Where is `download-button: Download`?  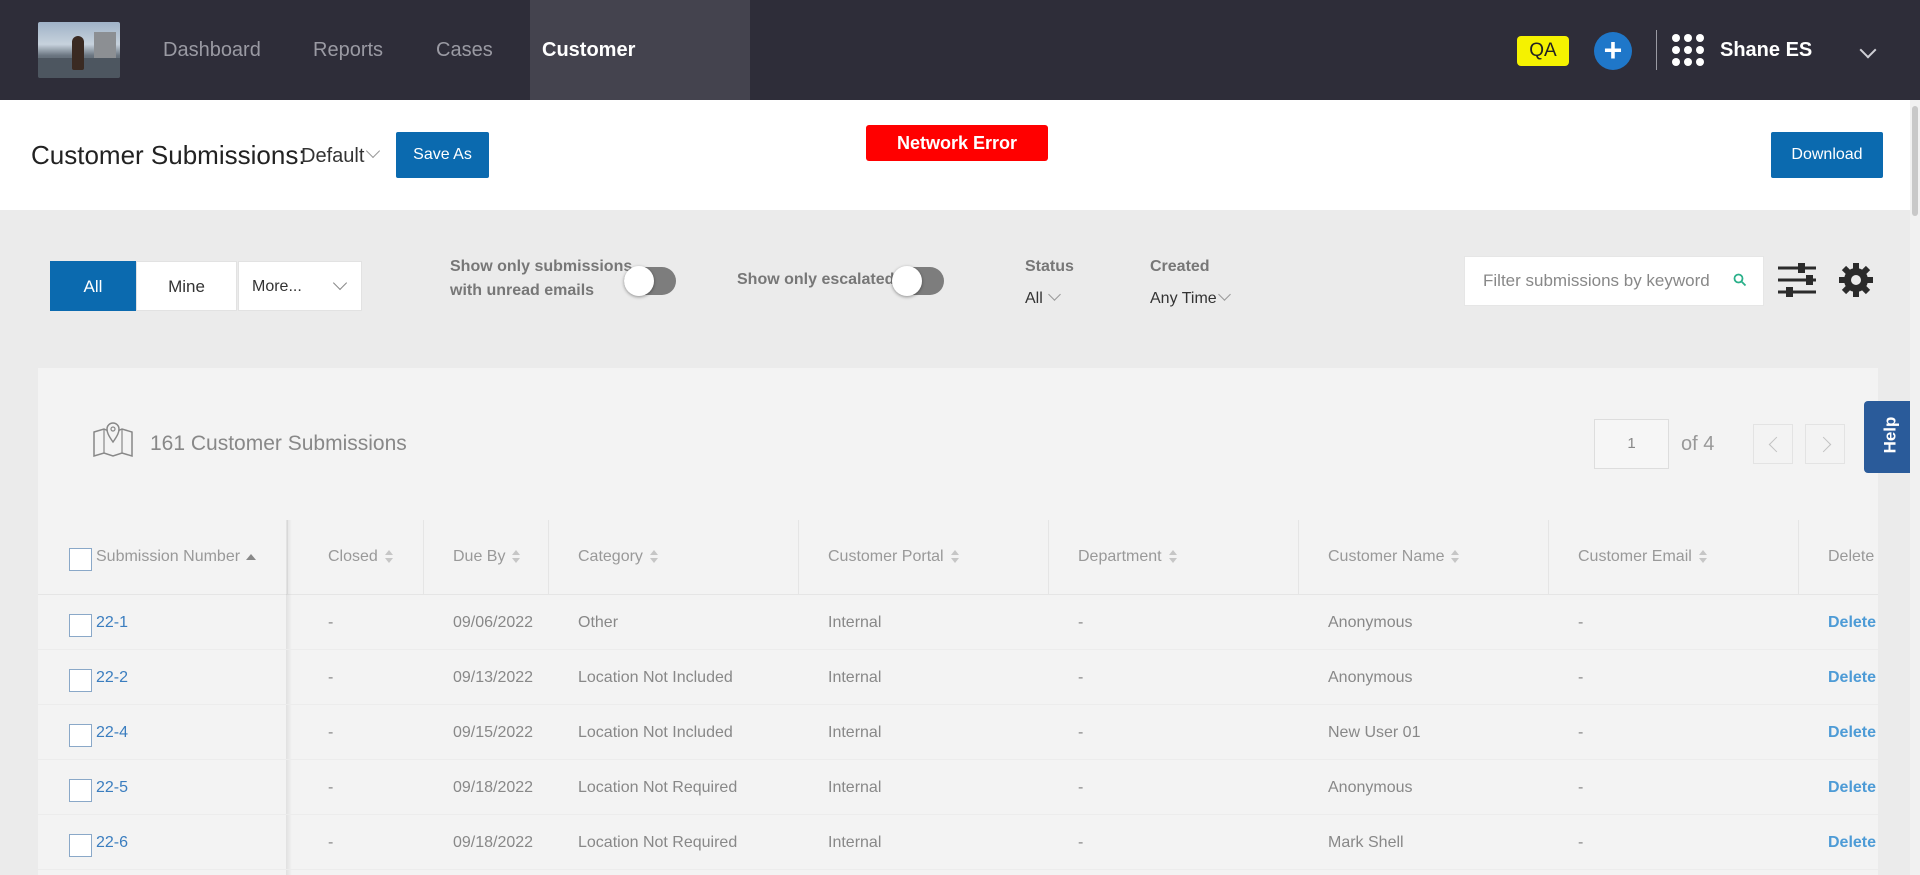 download-button: Download is located at coordinates (1827, 155).